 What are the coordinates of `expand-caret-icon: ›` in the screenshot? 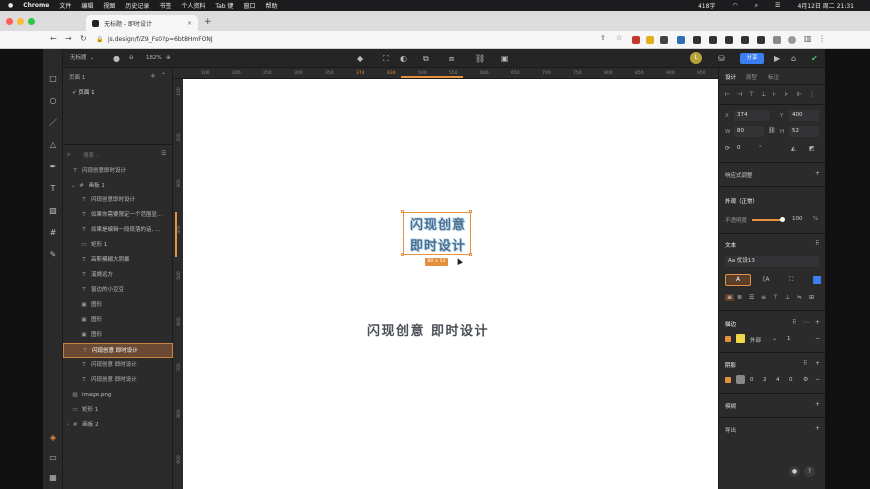 It's located at (68, 425).